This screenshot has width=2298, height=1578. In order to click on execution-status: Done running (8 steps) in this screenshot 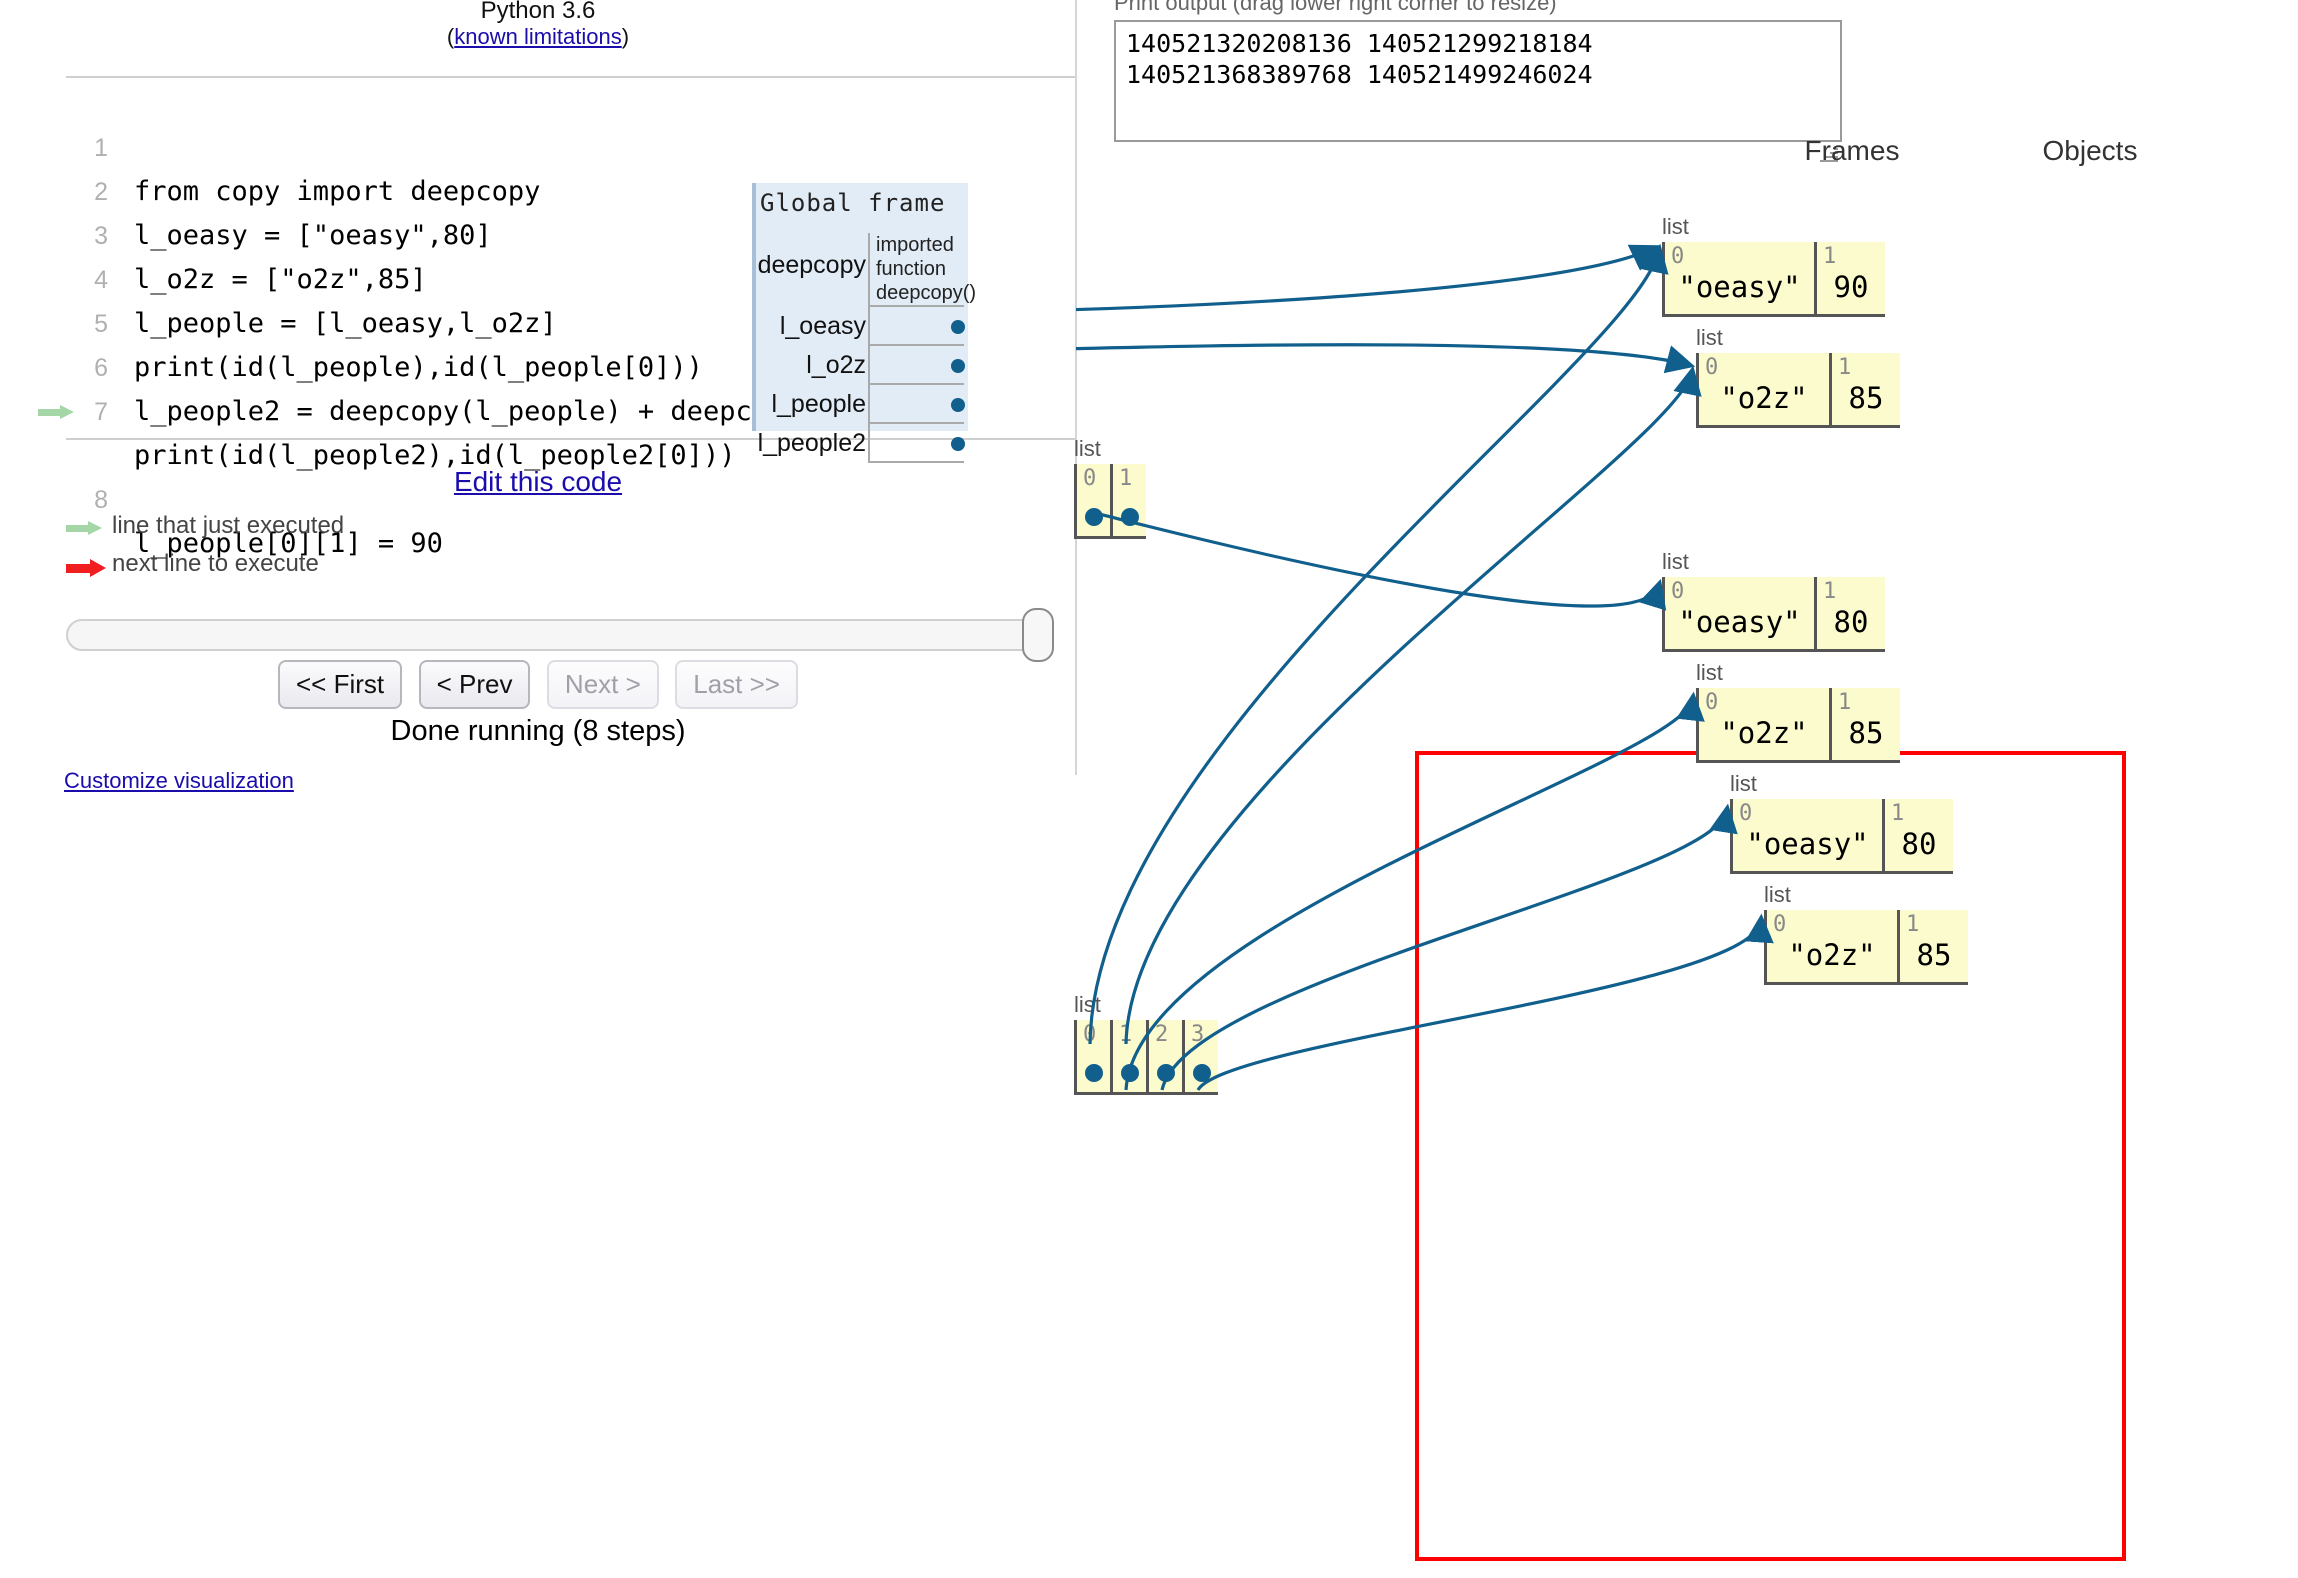, I will do `click(538, 731)`.